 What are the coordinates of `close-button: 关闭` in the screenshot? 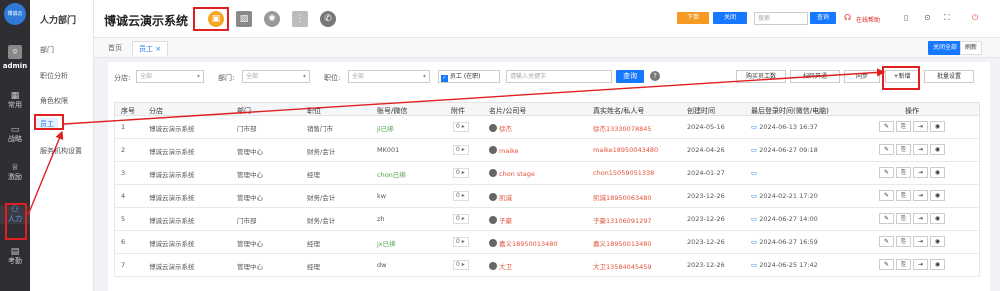 It's located at (730, 18).